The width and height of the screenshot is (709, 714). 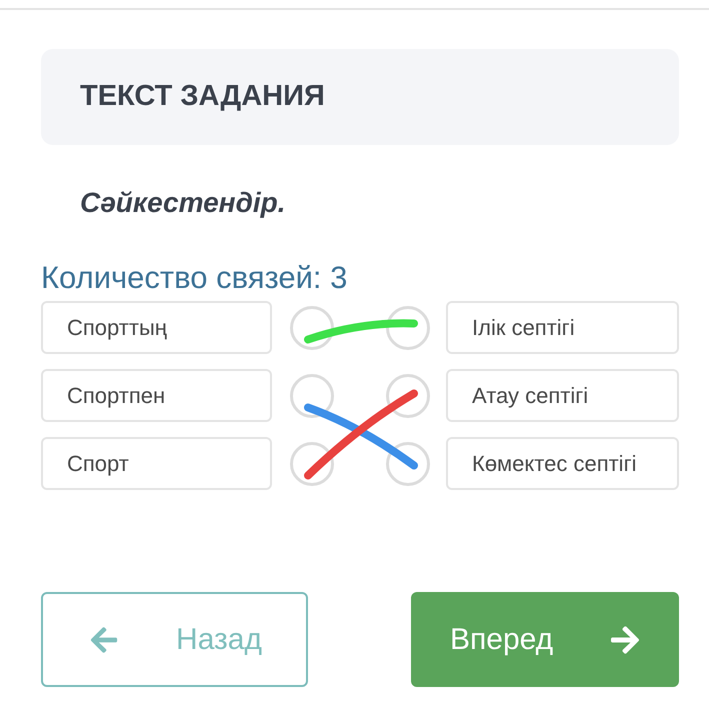 What do you see at coordinates (104, 639) in the screenshot?
I see `arrow-left-icon` at bounding box center [104, 639].